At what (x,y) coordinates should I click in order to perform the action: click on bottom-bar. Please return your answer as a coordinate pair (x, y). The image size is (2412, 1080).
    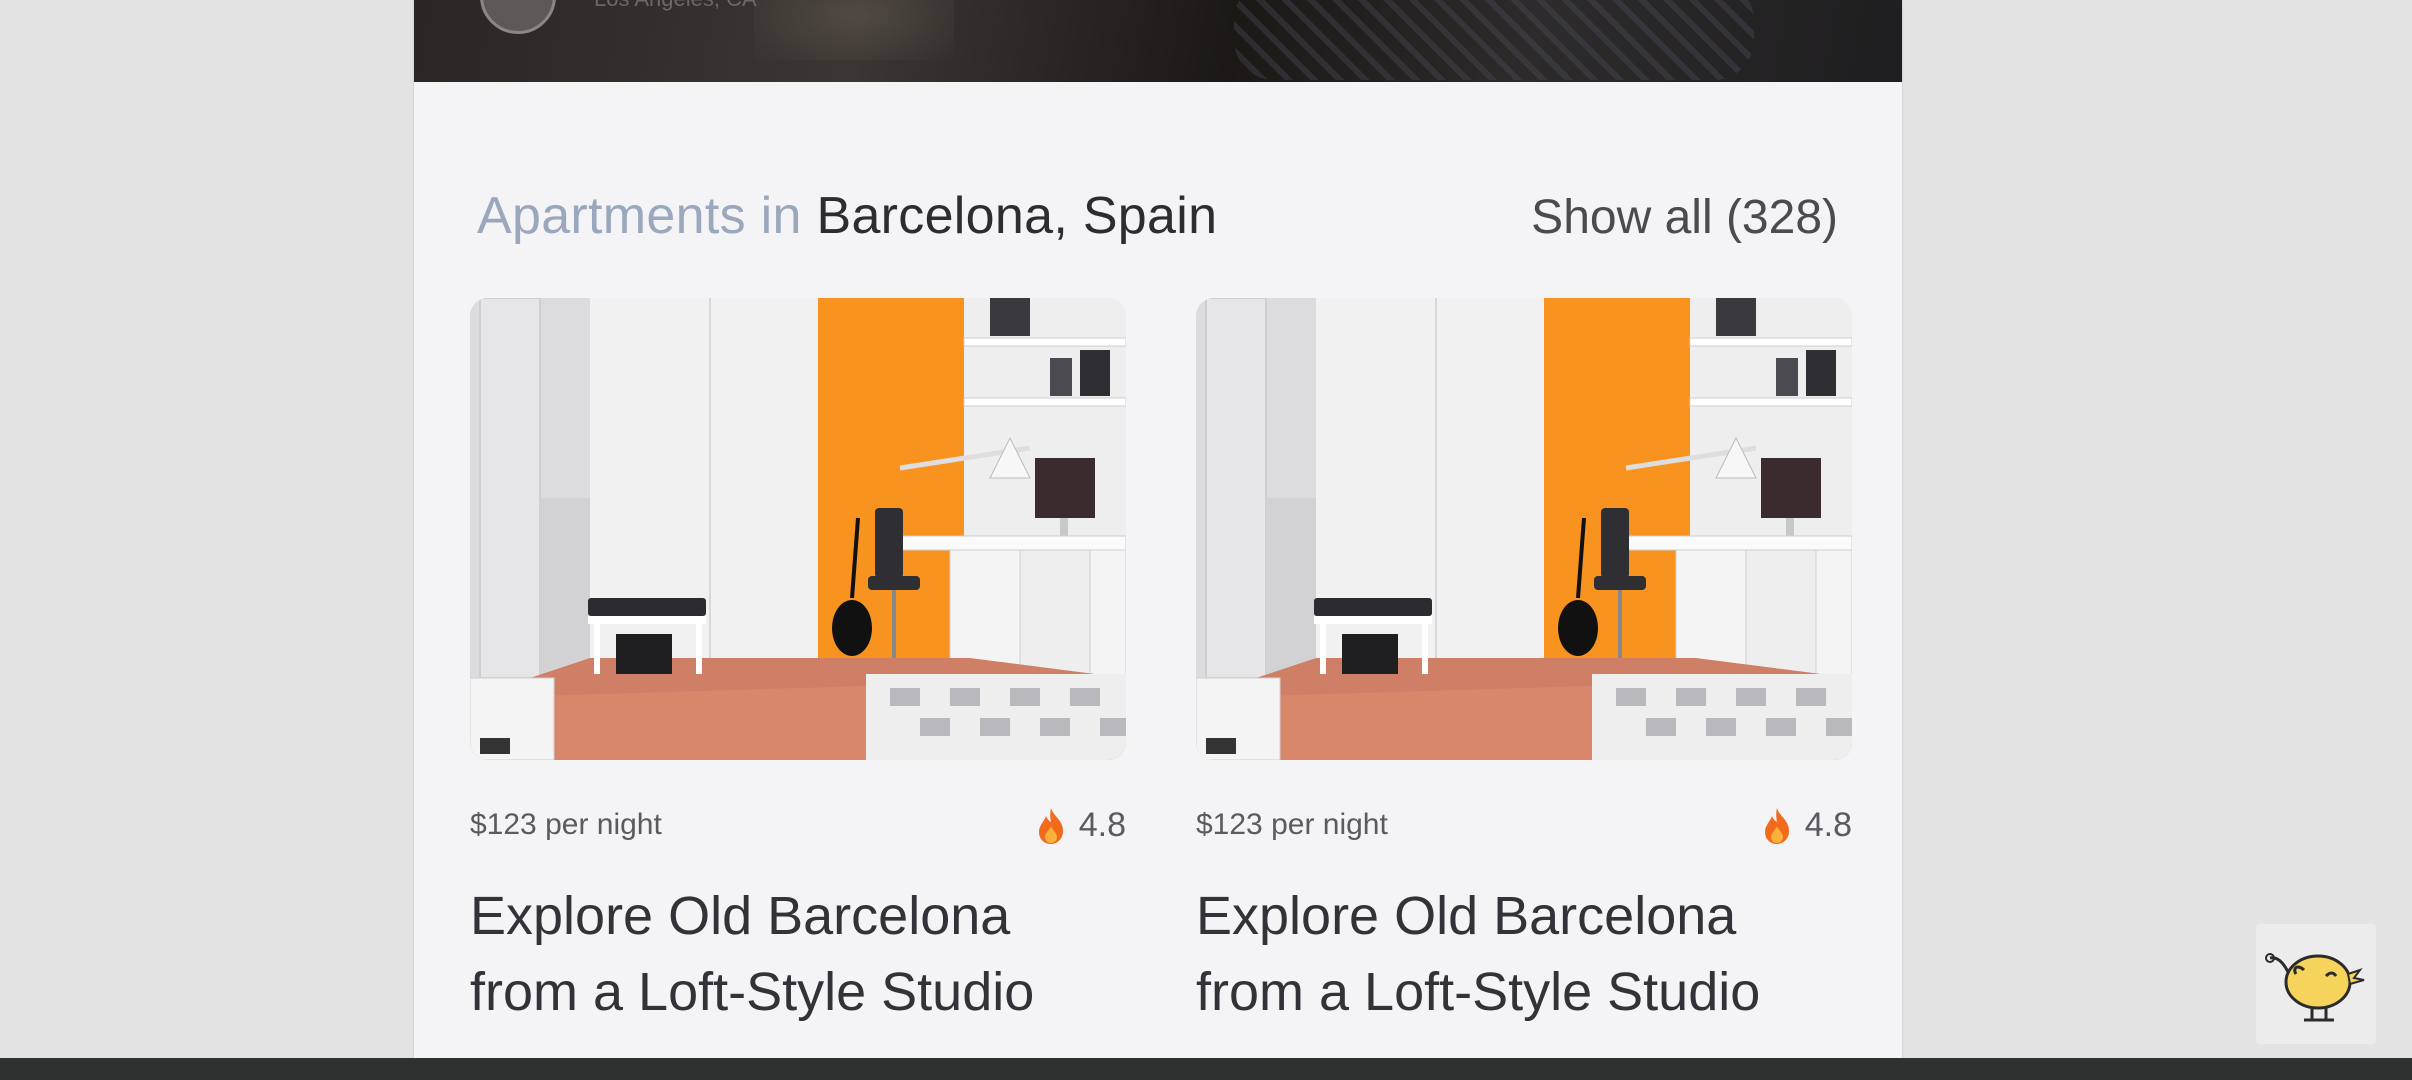
    Looking at the image, I should click on (1206, 1069).